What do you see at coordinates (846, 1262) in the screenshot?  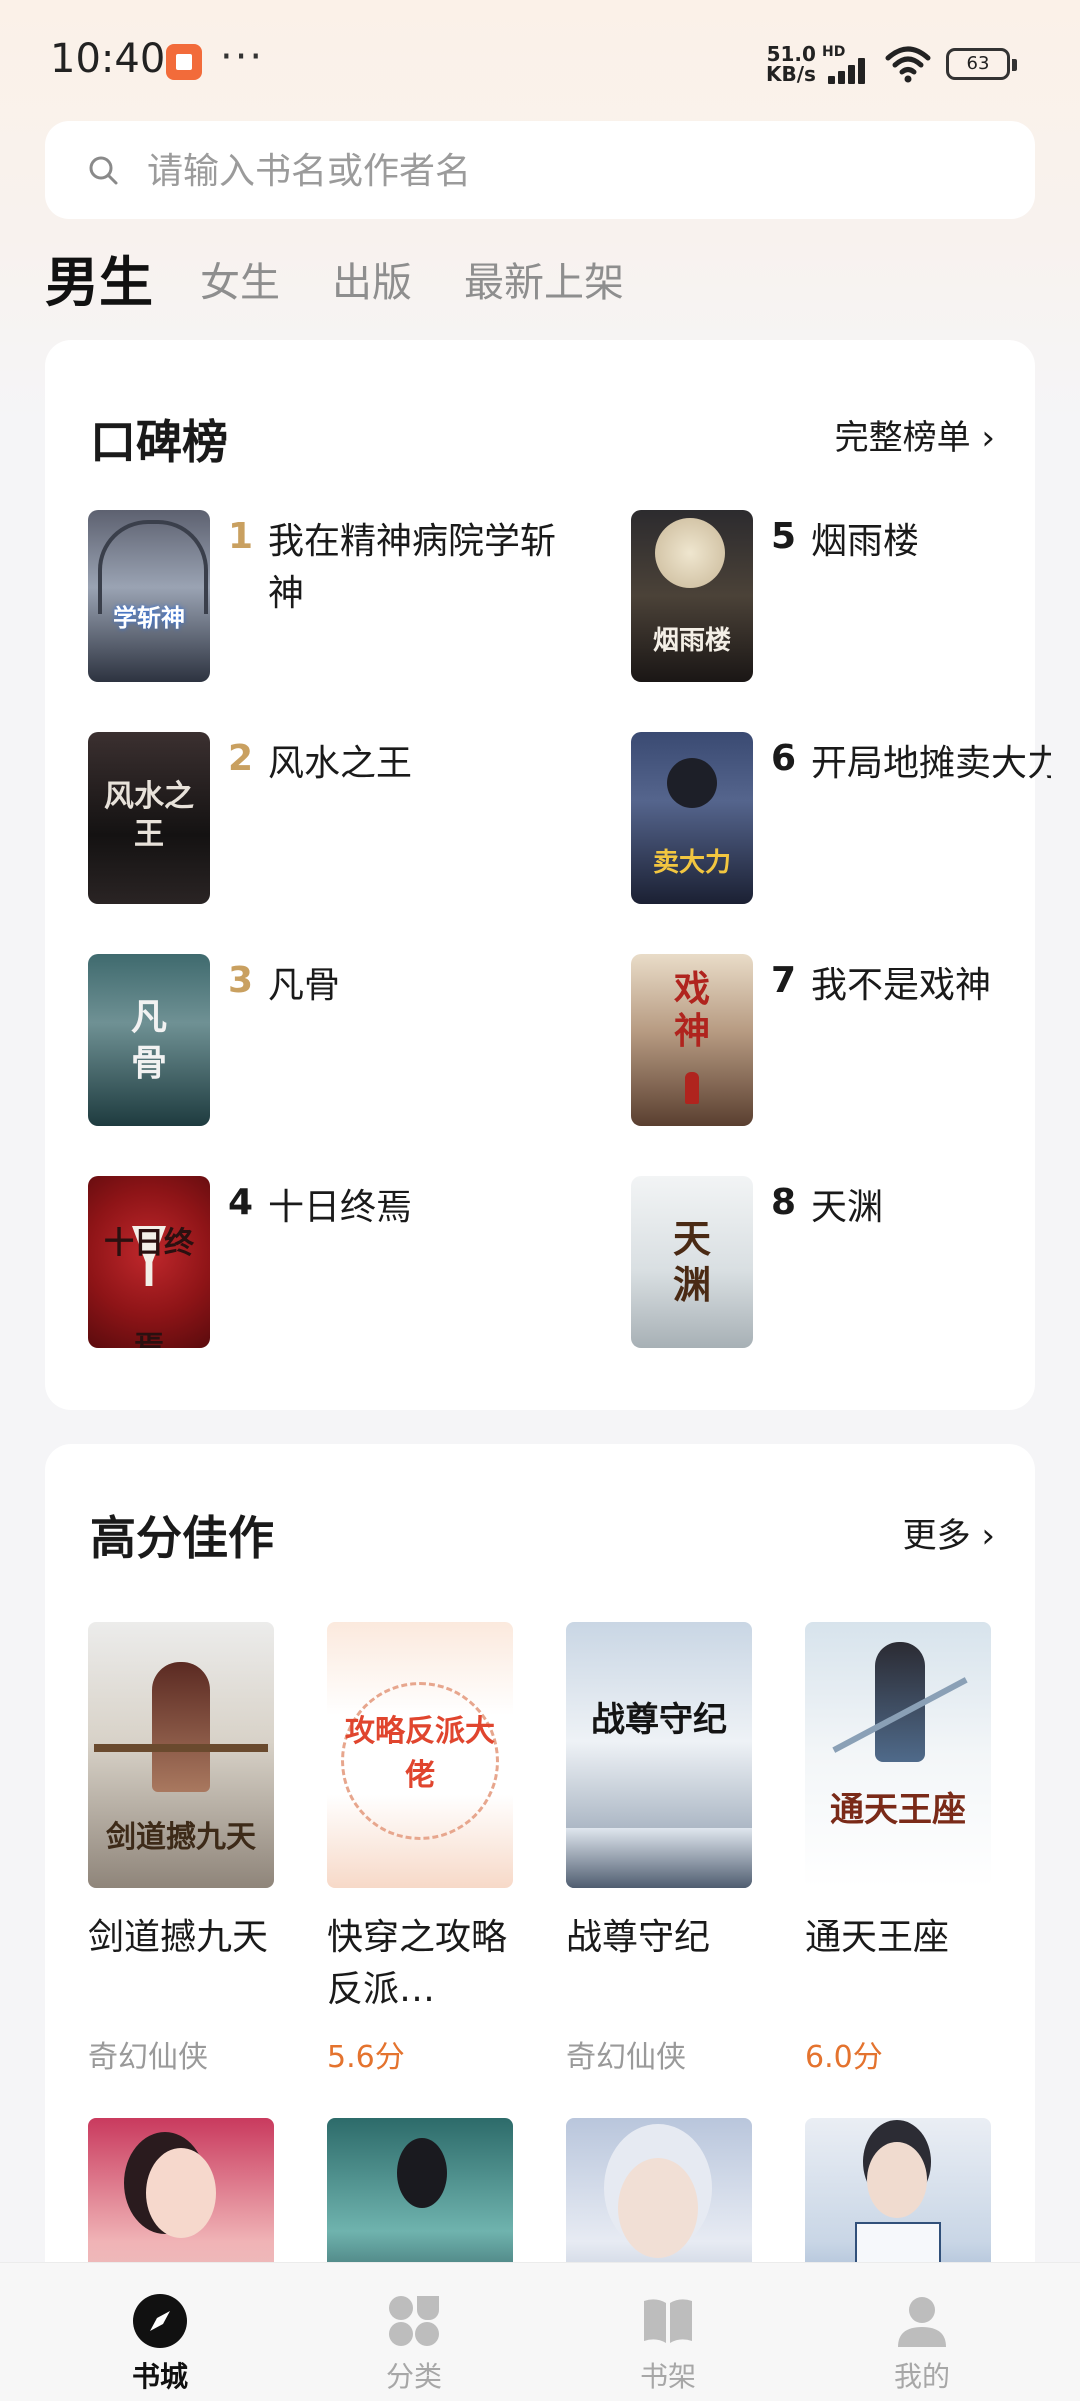 I see `ranking-item: 天渊 8 天渊` at bounding box center [846, 1262].